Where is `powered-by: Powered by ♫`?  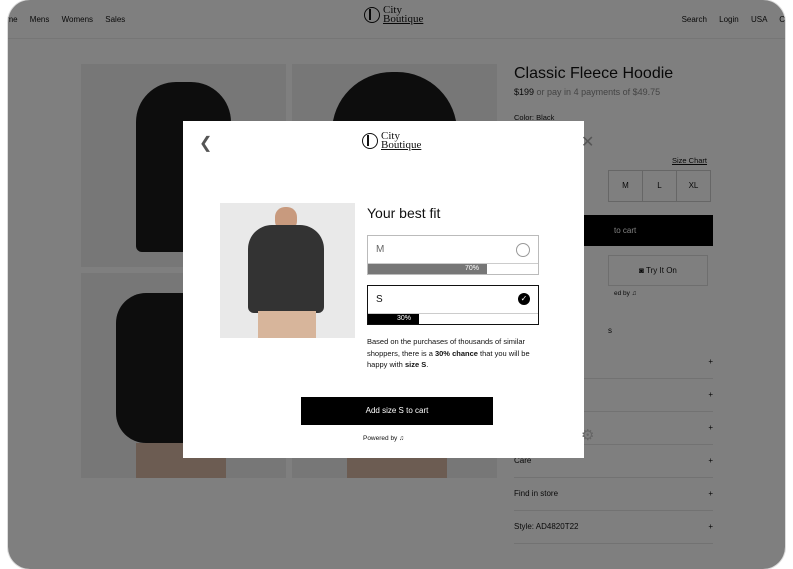 powered-by: Powered by ♫ is located at coordinates (383, 438).